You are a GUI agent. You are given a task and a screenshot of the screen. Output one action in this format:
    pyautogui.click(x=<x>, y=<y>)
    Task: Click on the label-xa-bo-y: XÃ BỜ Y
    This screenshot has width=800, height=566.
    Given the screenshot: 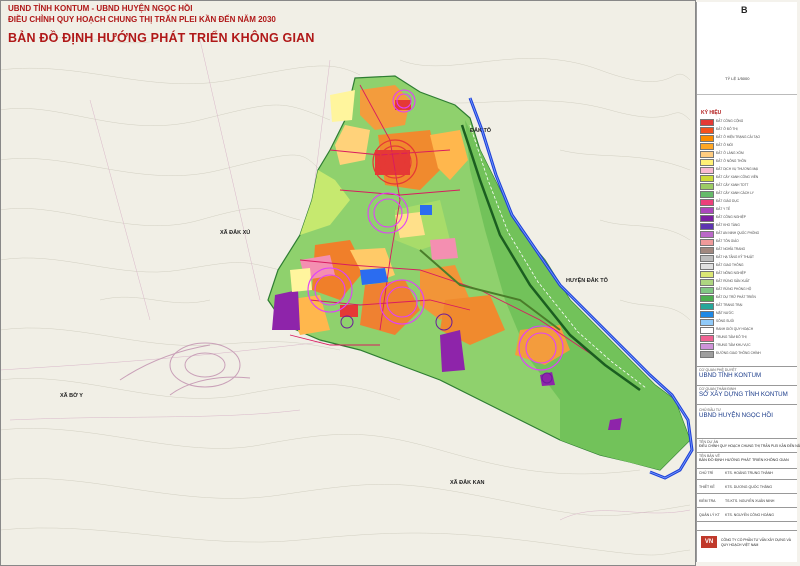 What is the action you would take?
    pyautogui.click(x=71, y=396)
    